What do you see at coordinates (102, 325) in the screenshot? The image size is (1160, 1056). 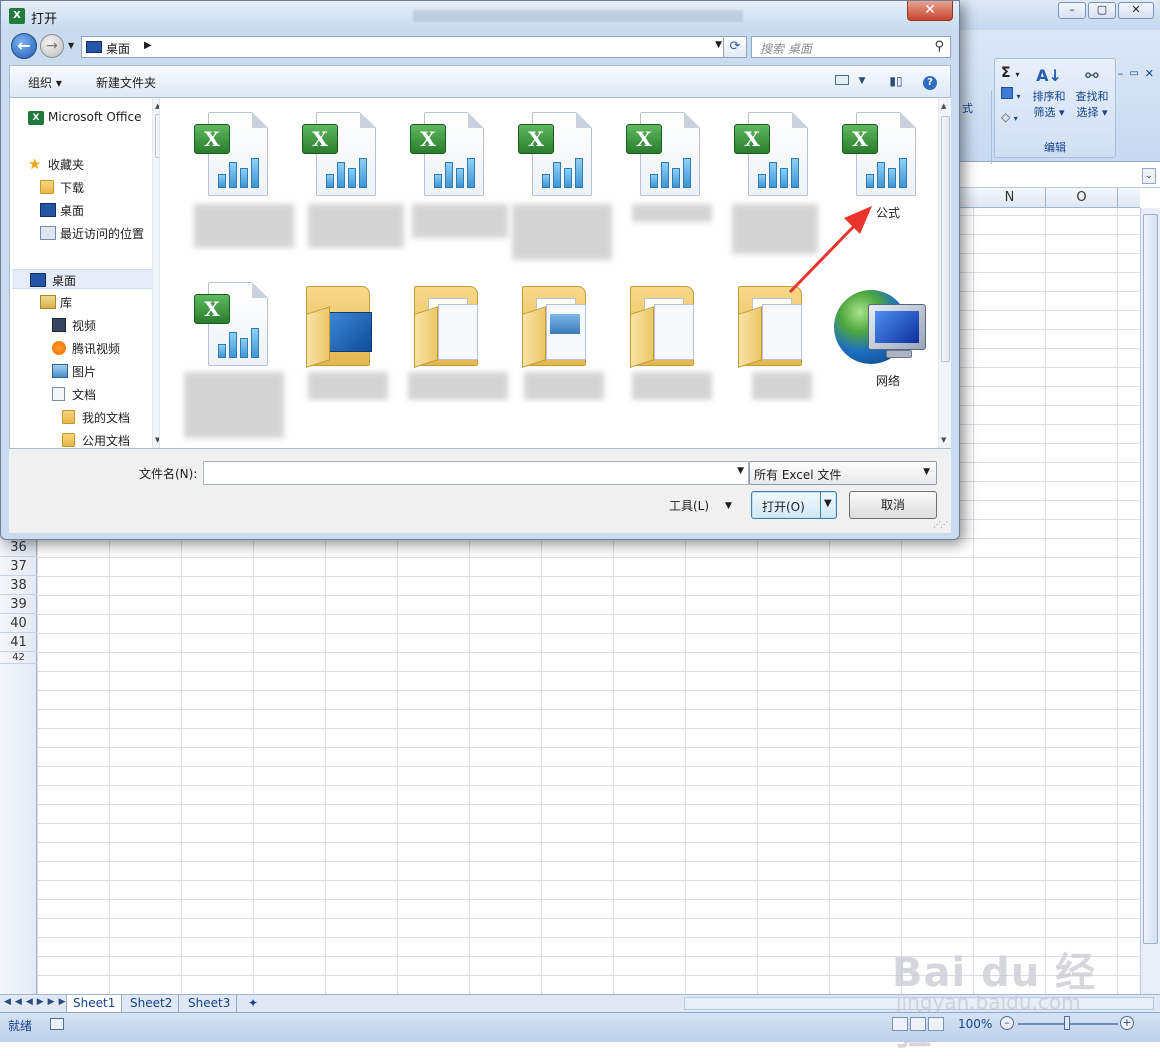 I see `nav-item-videos: 视频` at bounding box center [102, 325].